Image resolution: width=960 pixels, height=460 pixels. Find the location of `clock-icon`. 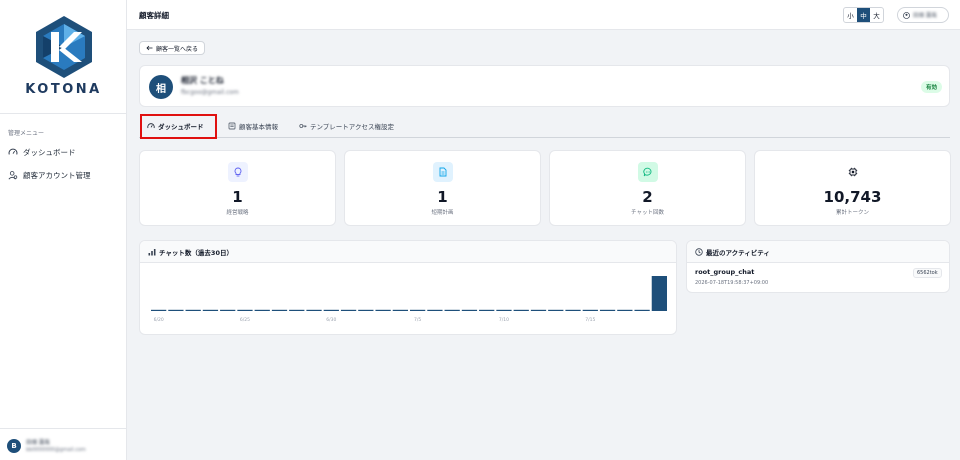

clock-icon is located at coordinates (699, 251).